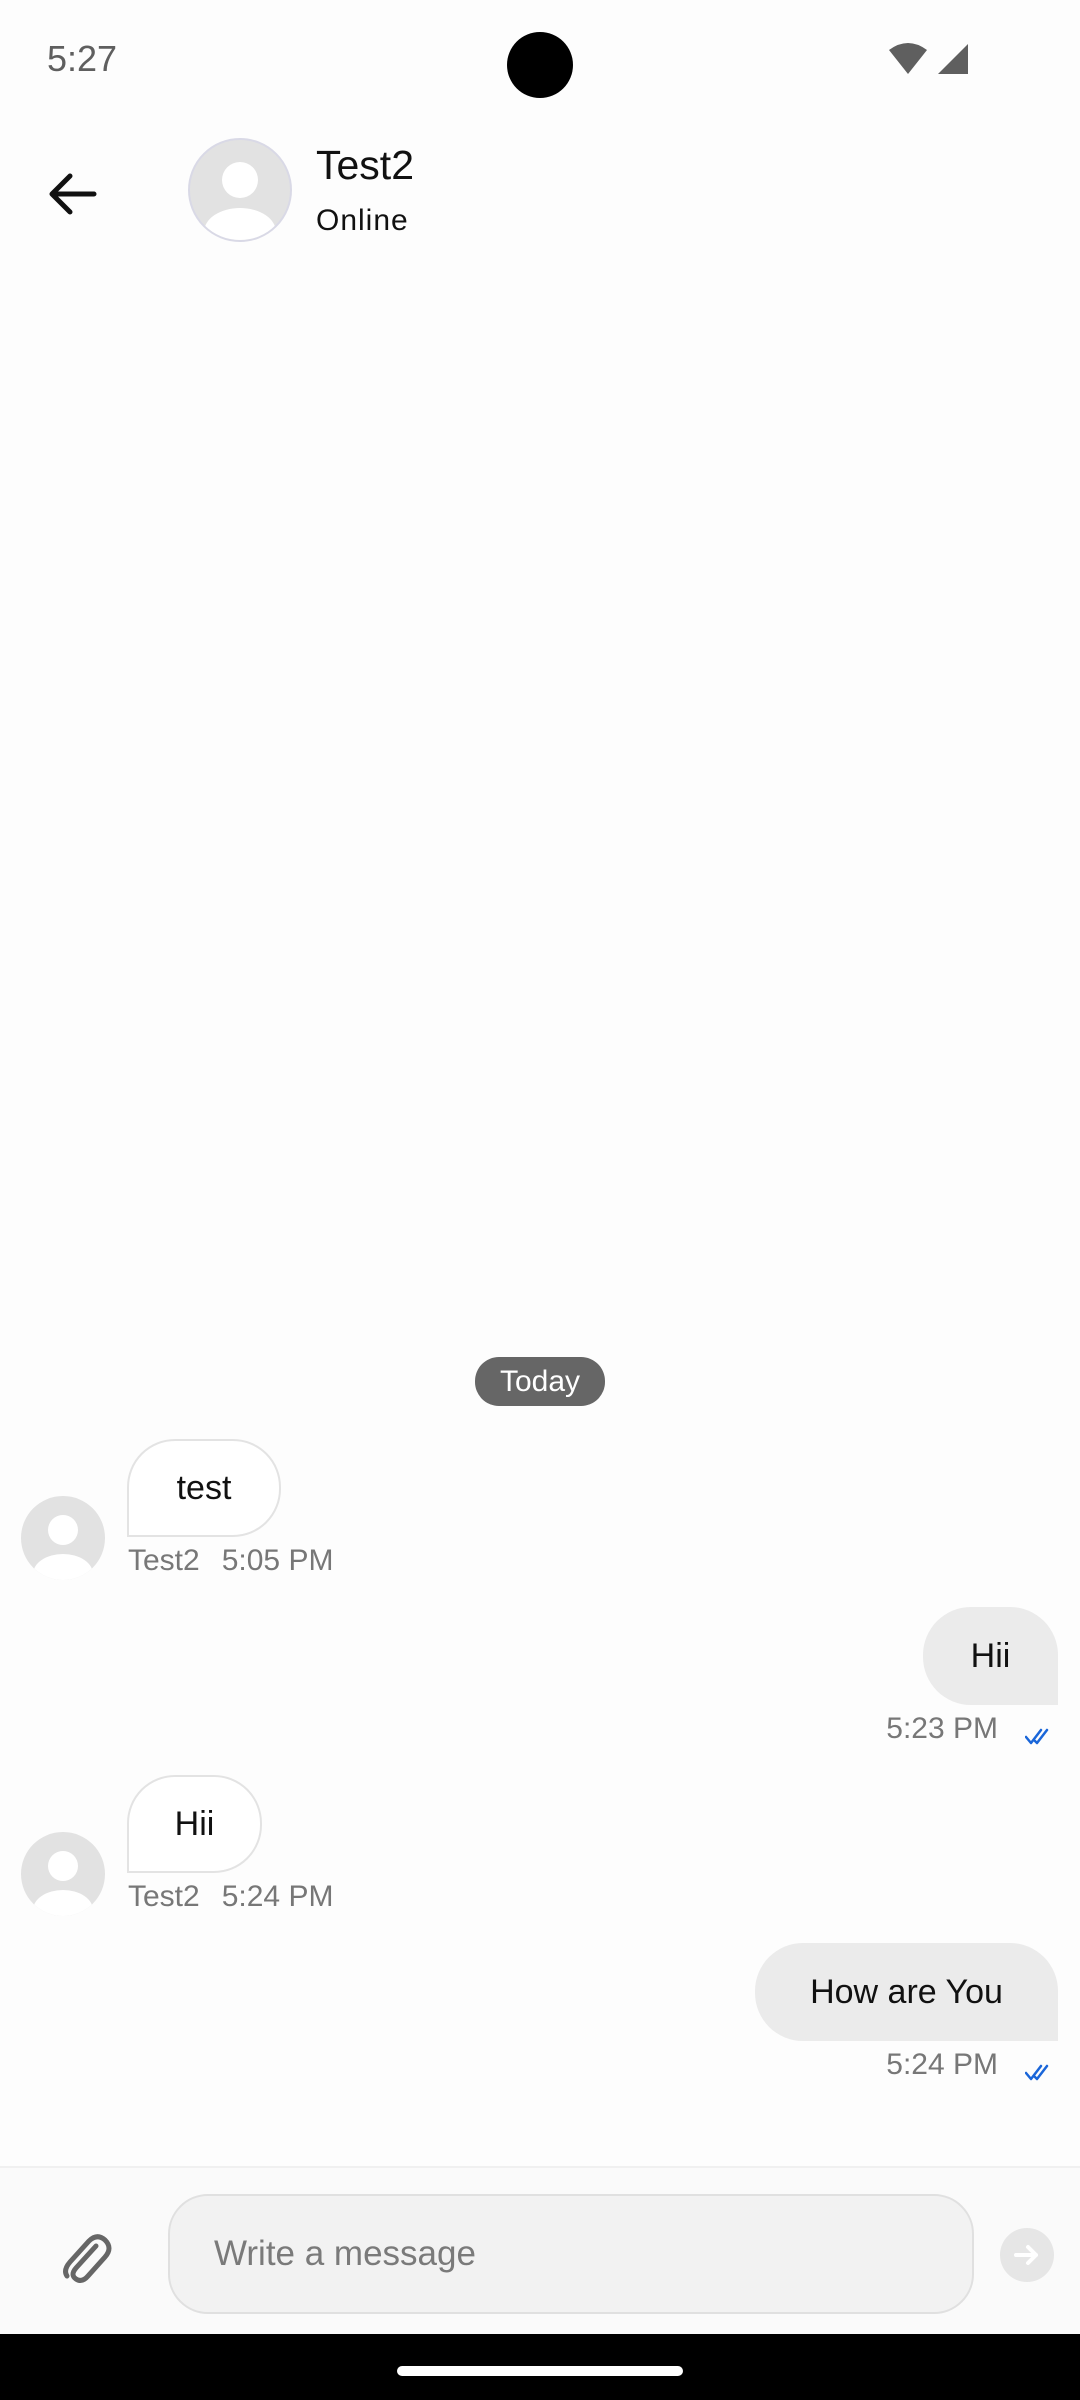 The width and height of the screenshot is (1080, 2400). What do you see at coordinates (194, 1824) in the screenshot?
I see `message-bubble-incoming: Hii` at bounding box center [194, 1824].